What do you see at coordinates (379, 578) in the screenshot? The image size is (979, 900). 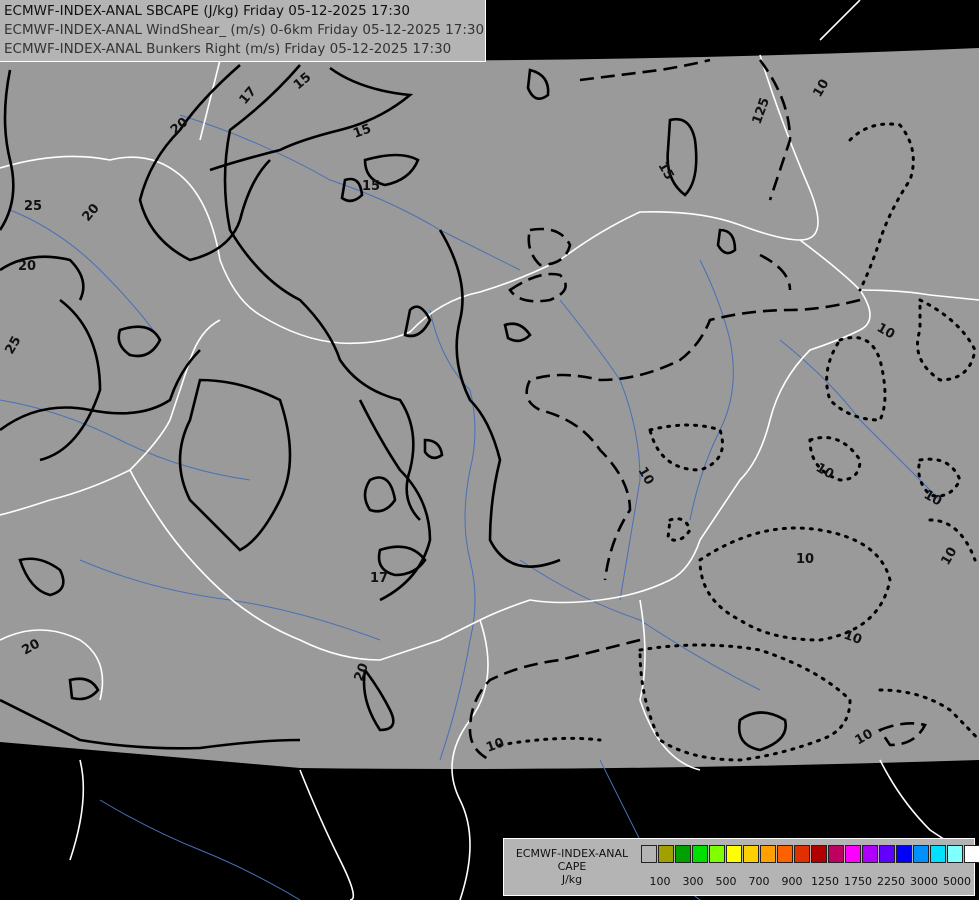 I see `contour-label: 17` at bounding box center [379, 578].